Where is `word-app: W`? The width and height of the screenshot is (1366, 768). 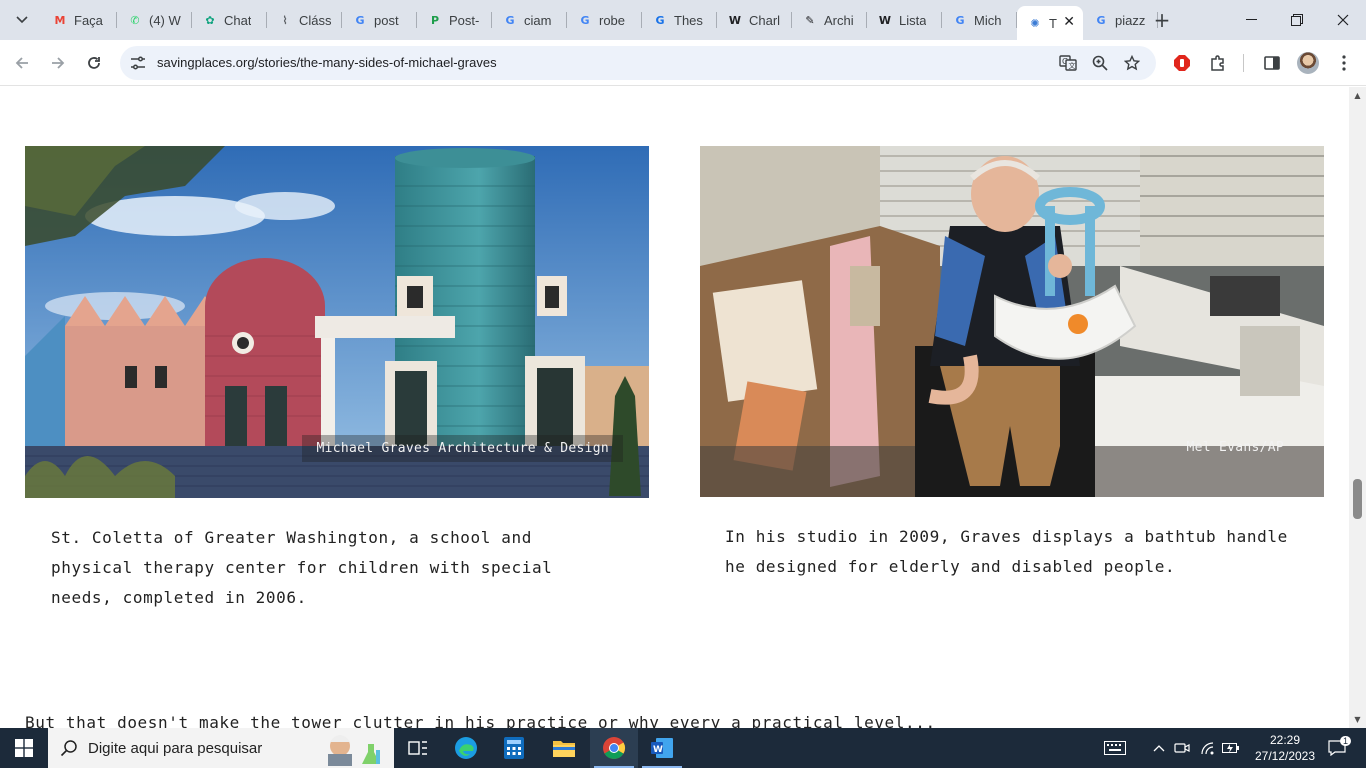 word-app: W is located at coordinates (662, 748).